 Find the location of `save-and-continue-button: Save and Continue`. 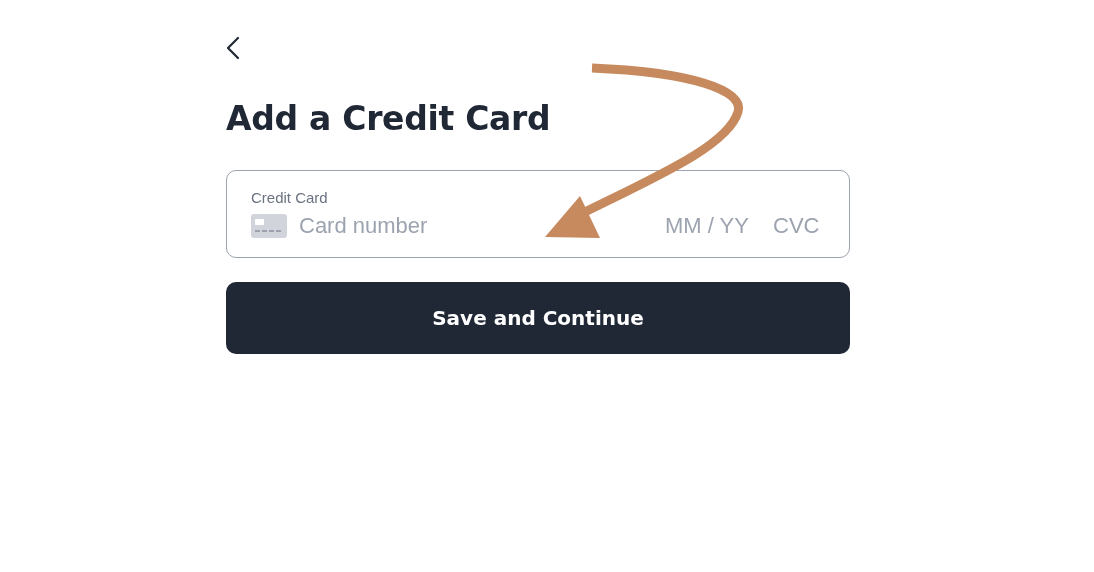

save-and-continue-button: Save and Continue is located at coordinates (538, 318).